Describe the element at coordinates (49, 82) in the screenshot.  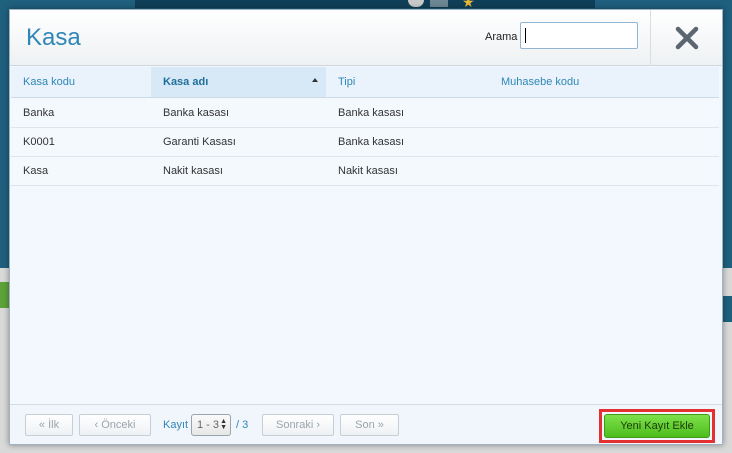
I see `column-header-label: Kasa kodu` at that location.